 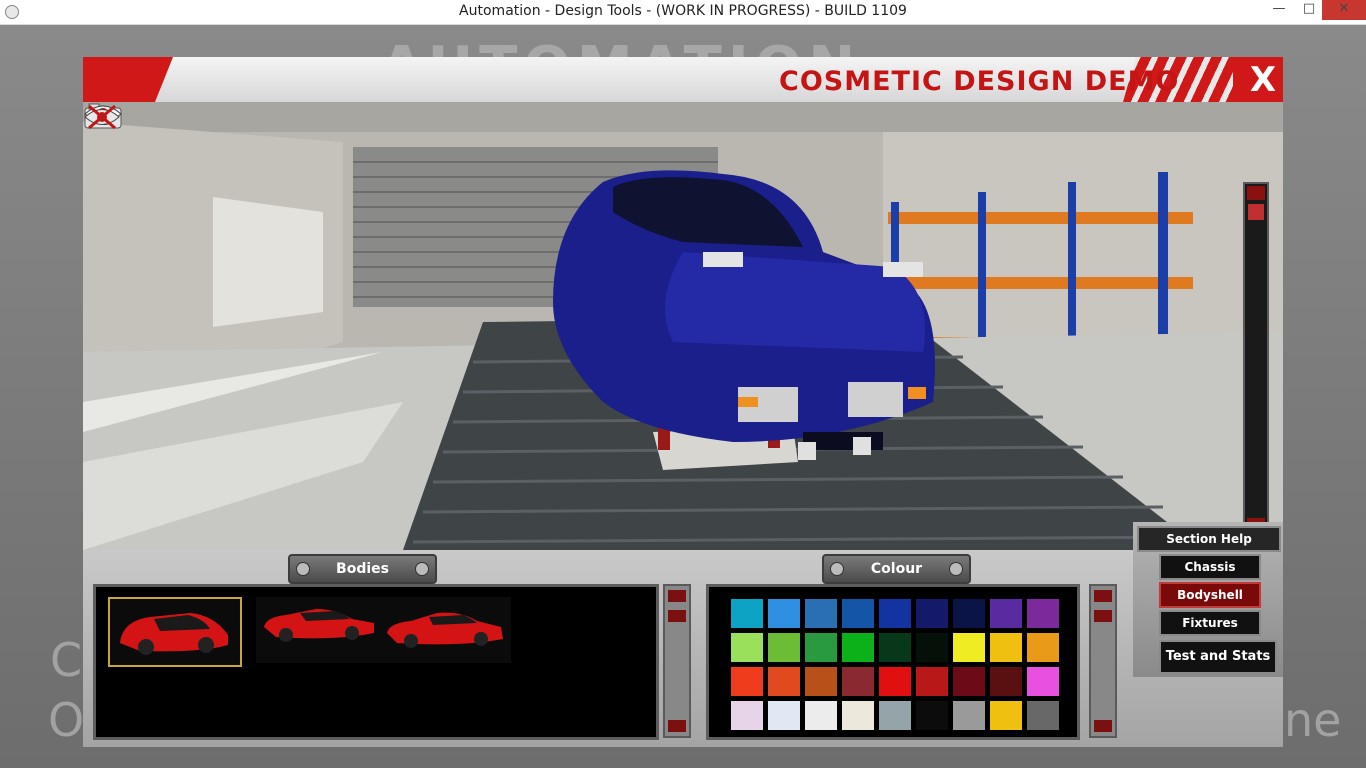 I want to click on colour-scrollbar, so click(x=1103, y=661).